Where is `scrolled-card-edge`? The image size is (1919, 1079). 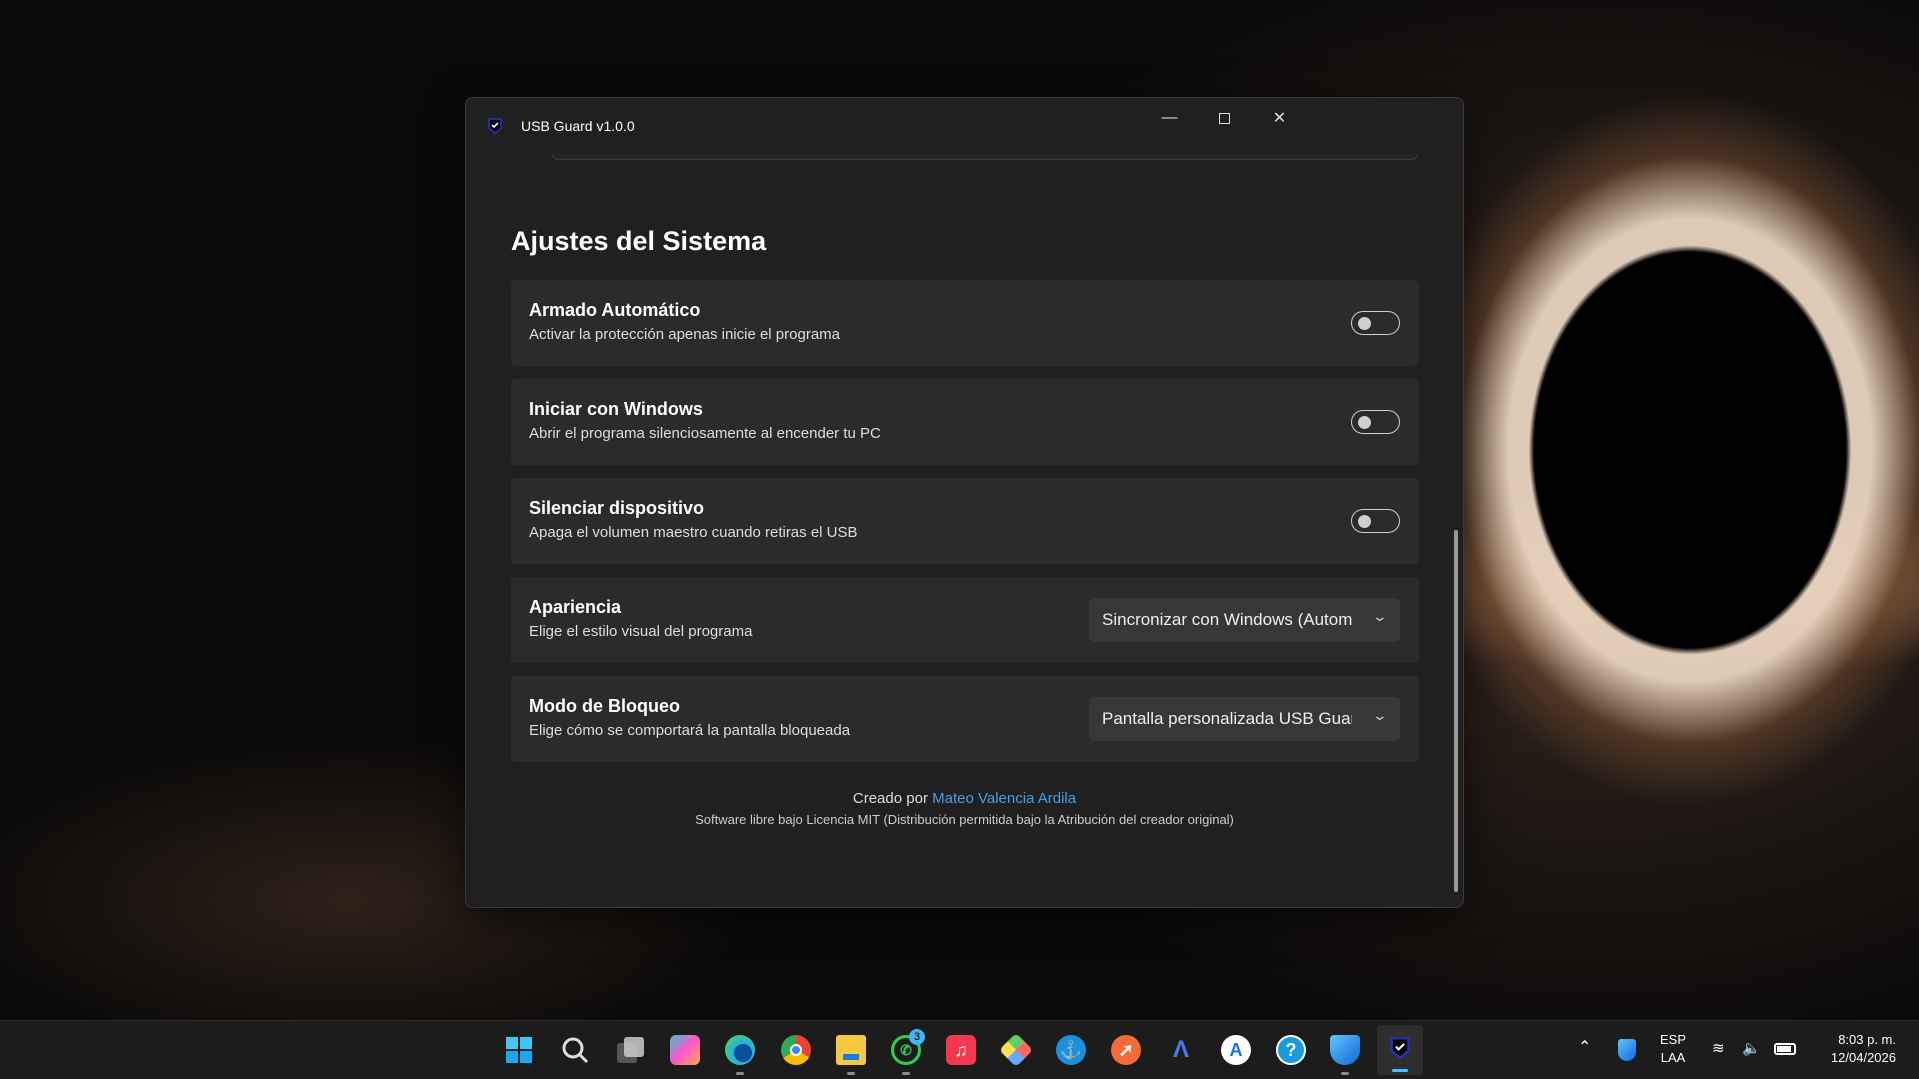
scrolled-card-edge is located at coordinates (985, 157).